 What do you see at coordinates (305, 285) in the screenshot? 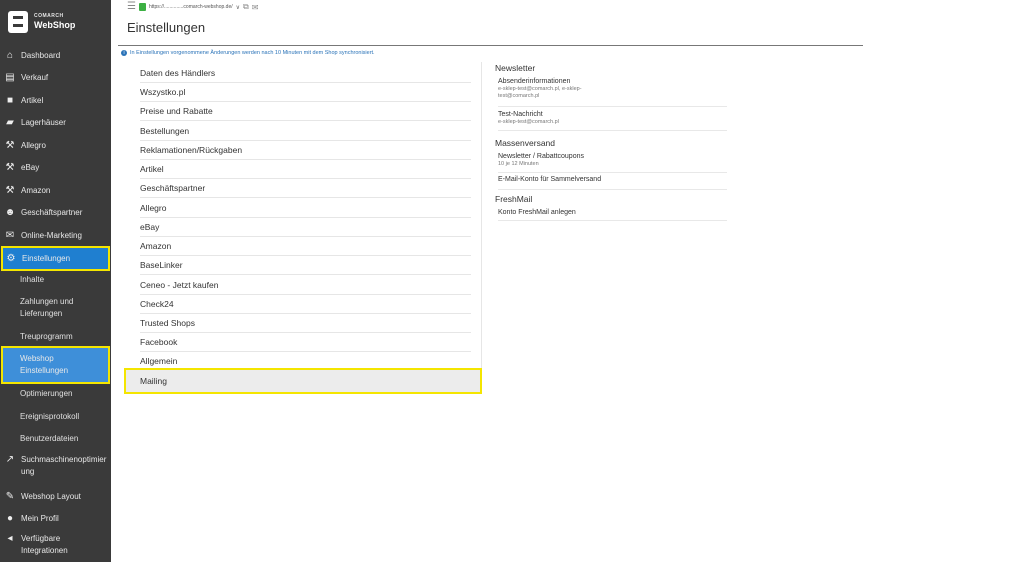
I see `settings-menu-item: Ceneo - Jetzt kaufen` at bounding box center [305, 285].